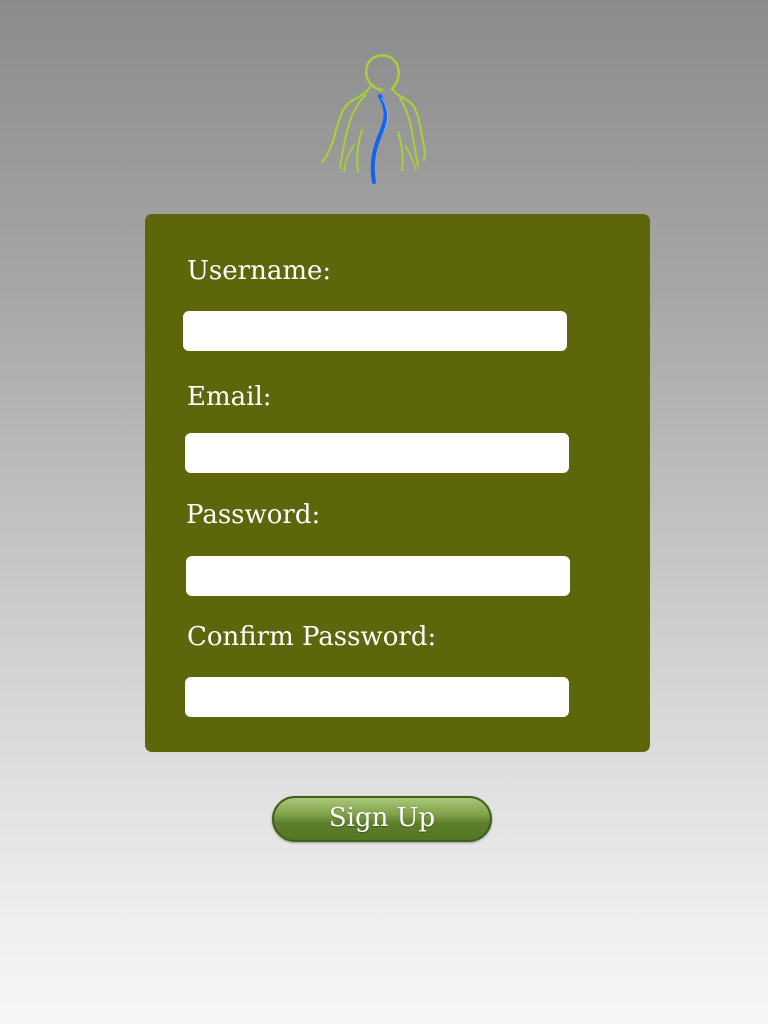 The width and height of the screenshot is (768, 1024). I want to click on spine-body-icon, so click(373, 119).